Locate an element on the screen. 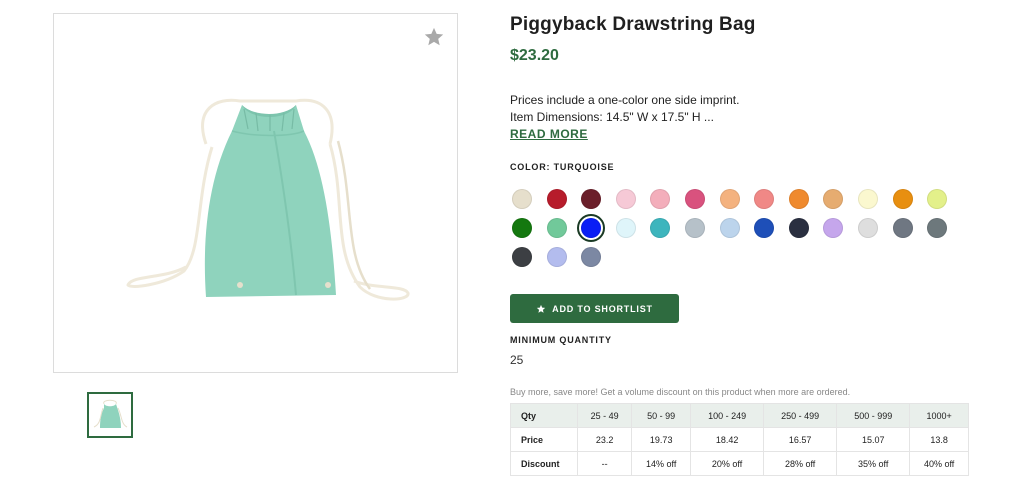 This screenshot has width=1024, height=477. drawstring-bag-thumbnail is located at coordinates (110, 413).